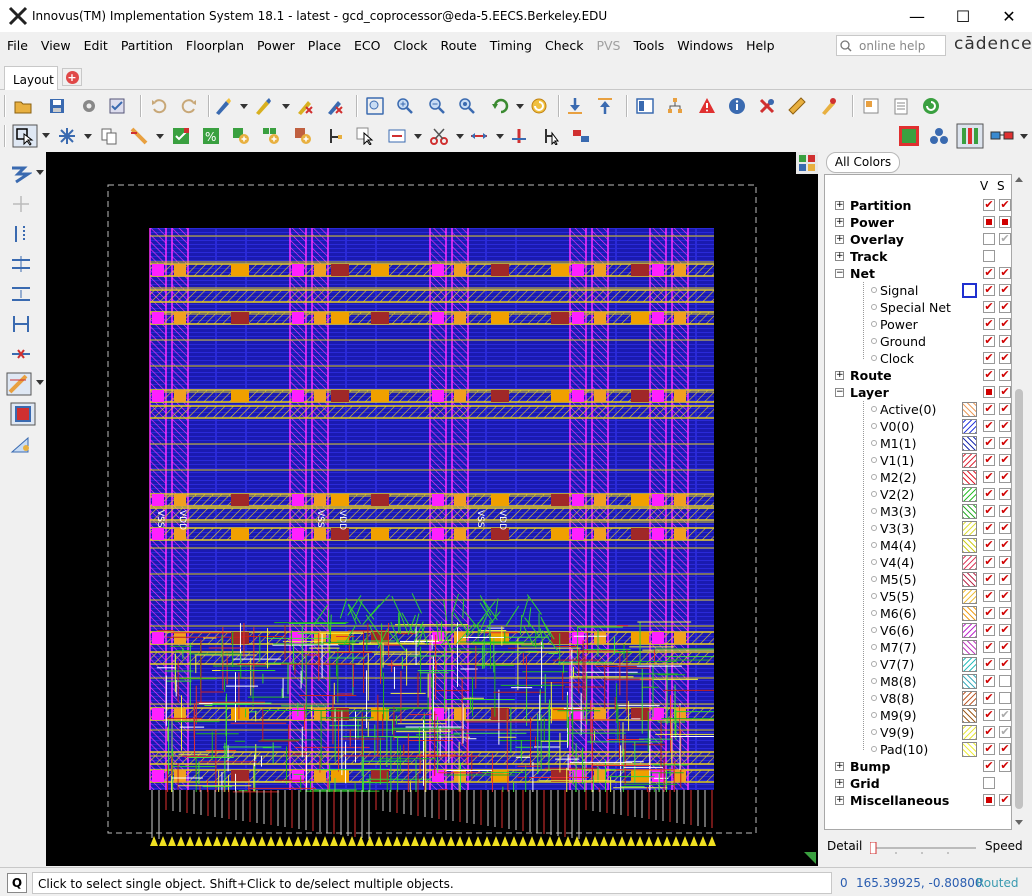 This screenshot has height=896, width=1032. What do you see at coordinates (241, 136) in the screenshot?
I see `add-cell-icon` at bounding box center [241, 136].